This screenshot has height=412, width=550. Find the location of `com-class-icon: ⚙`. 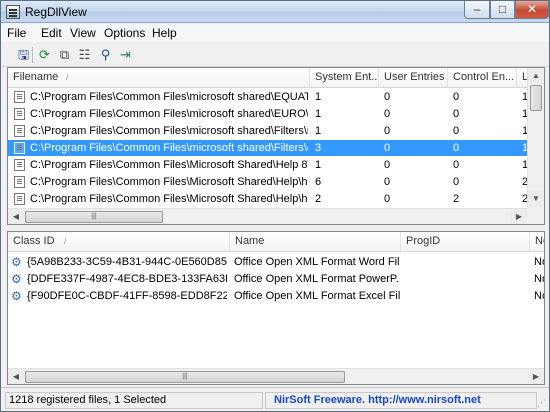

com-class-icon: ⚙ is located at coordinates (16, 296).